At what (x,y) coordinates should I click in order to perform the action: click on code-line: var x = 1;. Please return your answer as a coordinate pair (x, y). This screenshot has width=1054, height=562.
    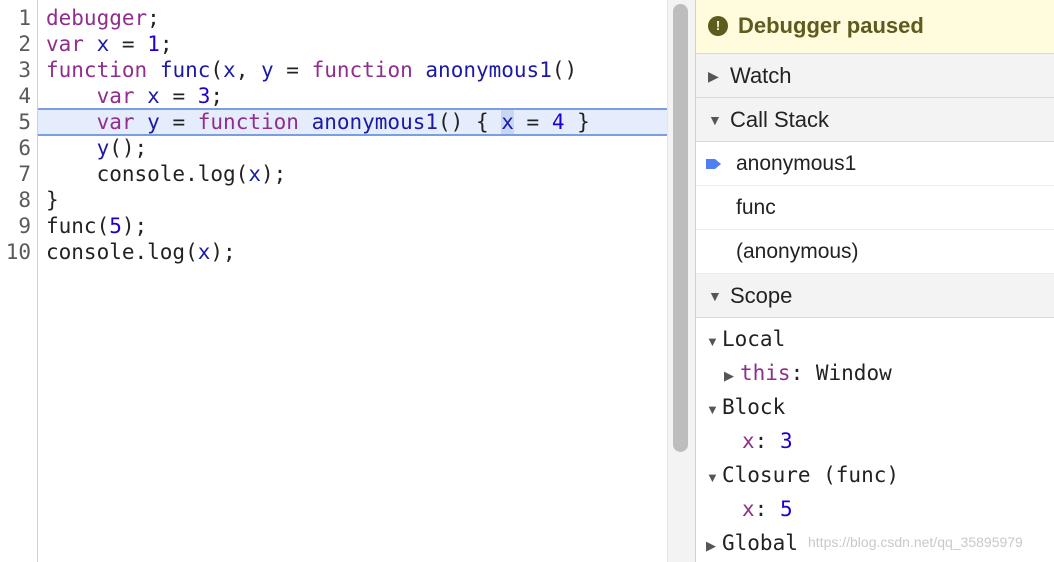
    Looking at the image, I should click on (109, 44).